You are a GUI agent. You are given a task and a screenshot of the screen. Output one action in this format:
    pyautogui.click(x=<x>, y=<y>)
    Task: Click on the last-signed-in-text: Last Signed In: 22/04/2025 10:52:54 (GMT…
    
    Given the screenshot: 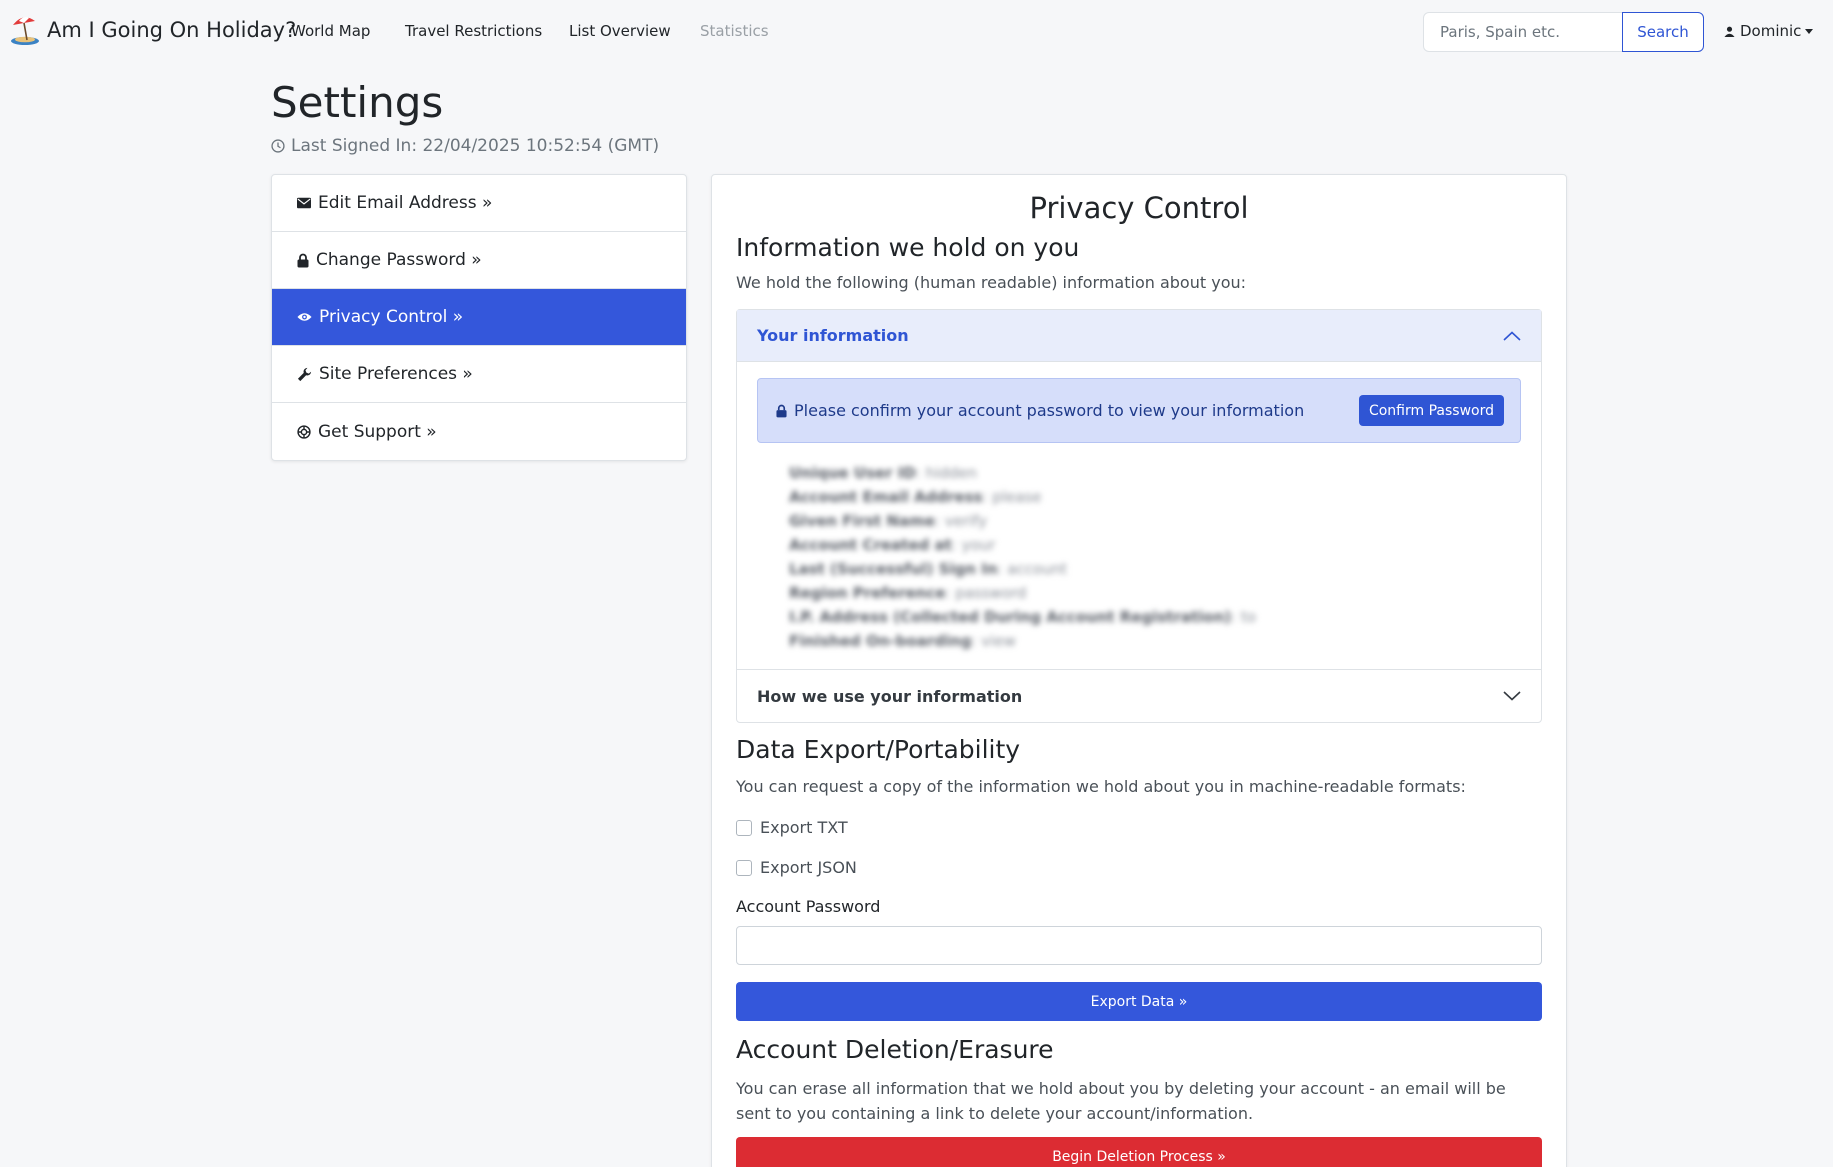 What is the action you would take?
    pyautogui.click(x=475, y=146)
    